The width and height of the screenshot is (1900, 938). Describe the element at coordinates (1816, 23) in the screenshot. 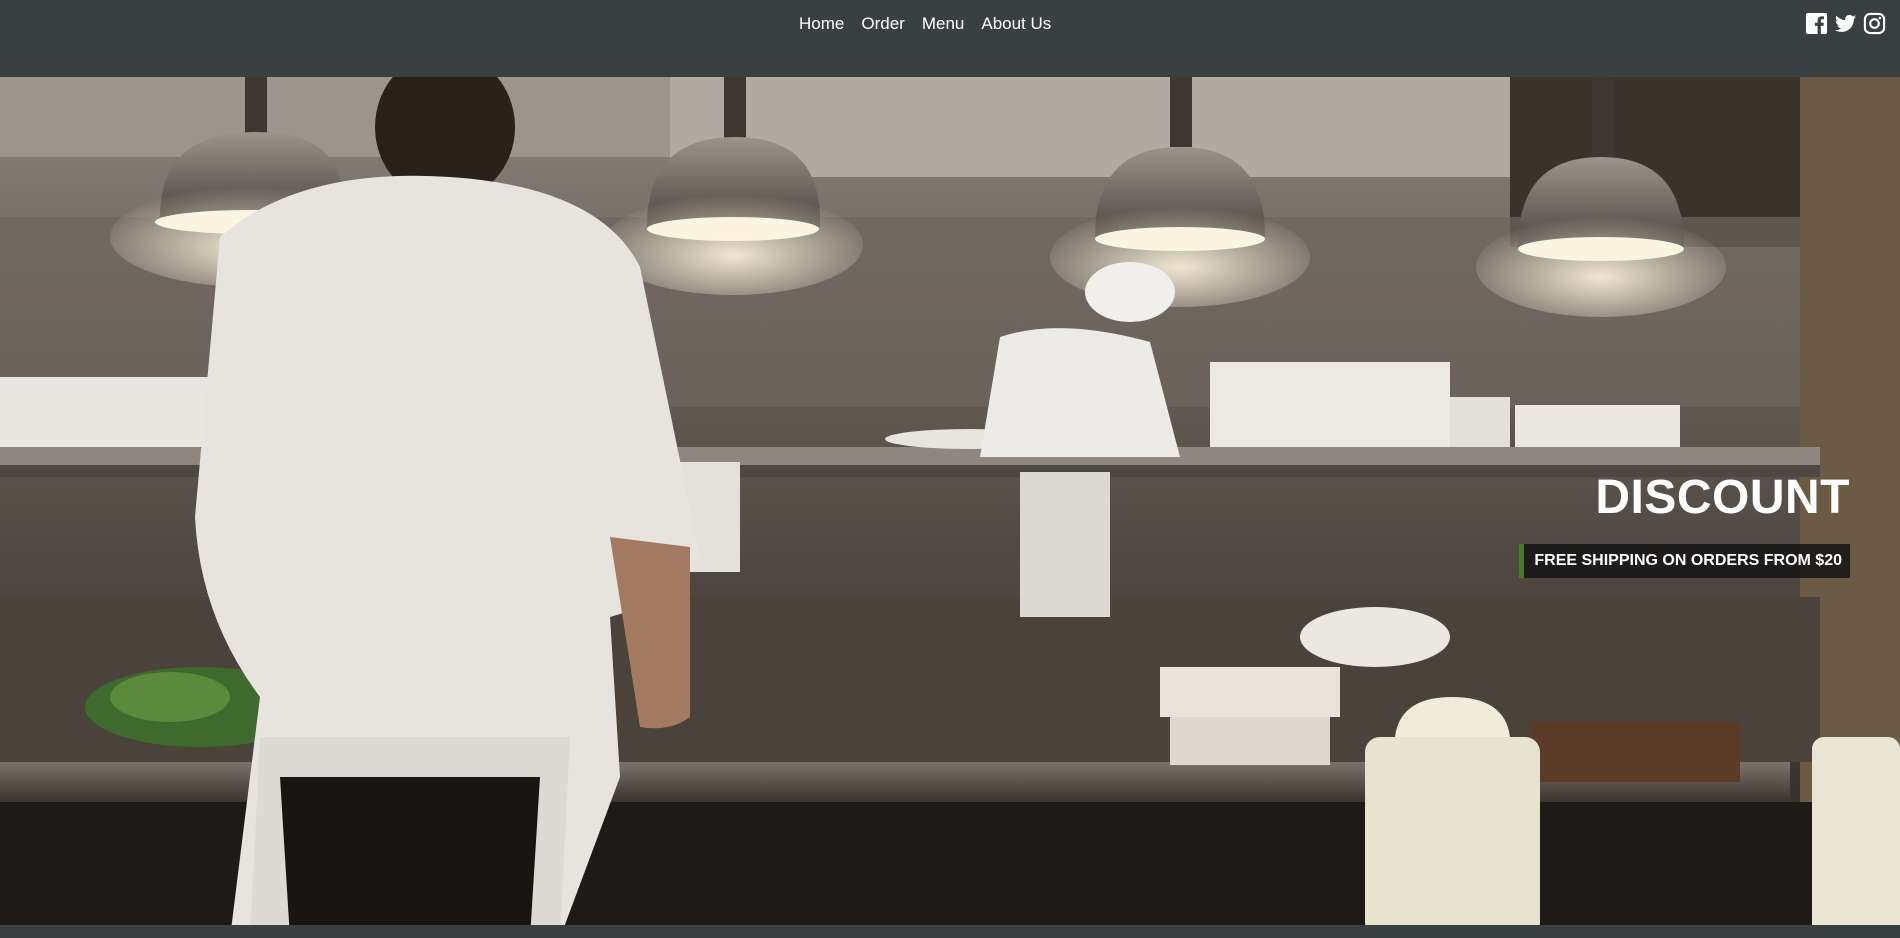

I see `facebook-icon` at that location.